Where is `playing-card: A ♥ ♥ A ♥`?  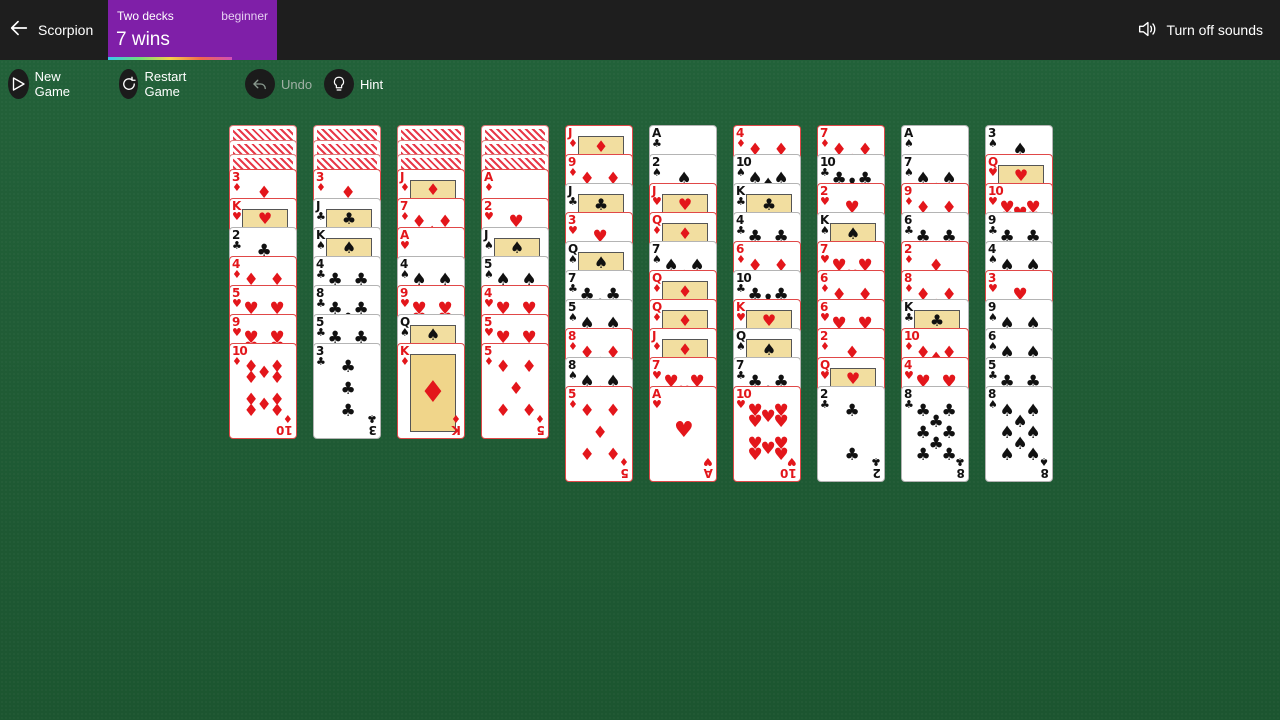
playing-card: A ♥ ♥ A ♥ is located at coordinates (683, 434).